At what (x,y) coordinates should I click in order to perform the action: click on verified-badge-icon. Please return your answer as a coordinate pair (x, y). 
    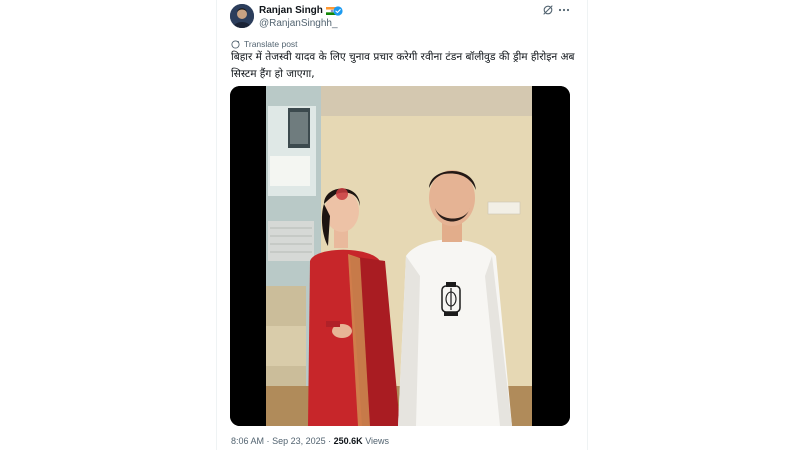
    Looking at the image, I should click on (338, 11).